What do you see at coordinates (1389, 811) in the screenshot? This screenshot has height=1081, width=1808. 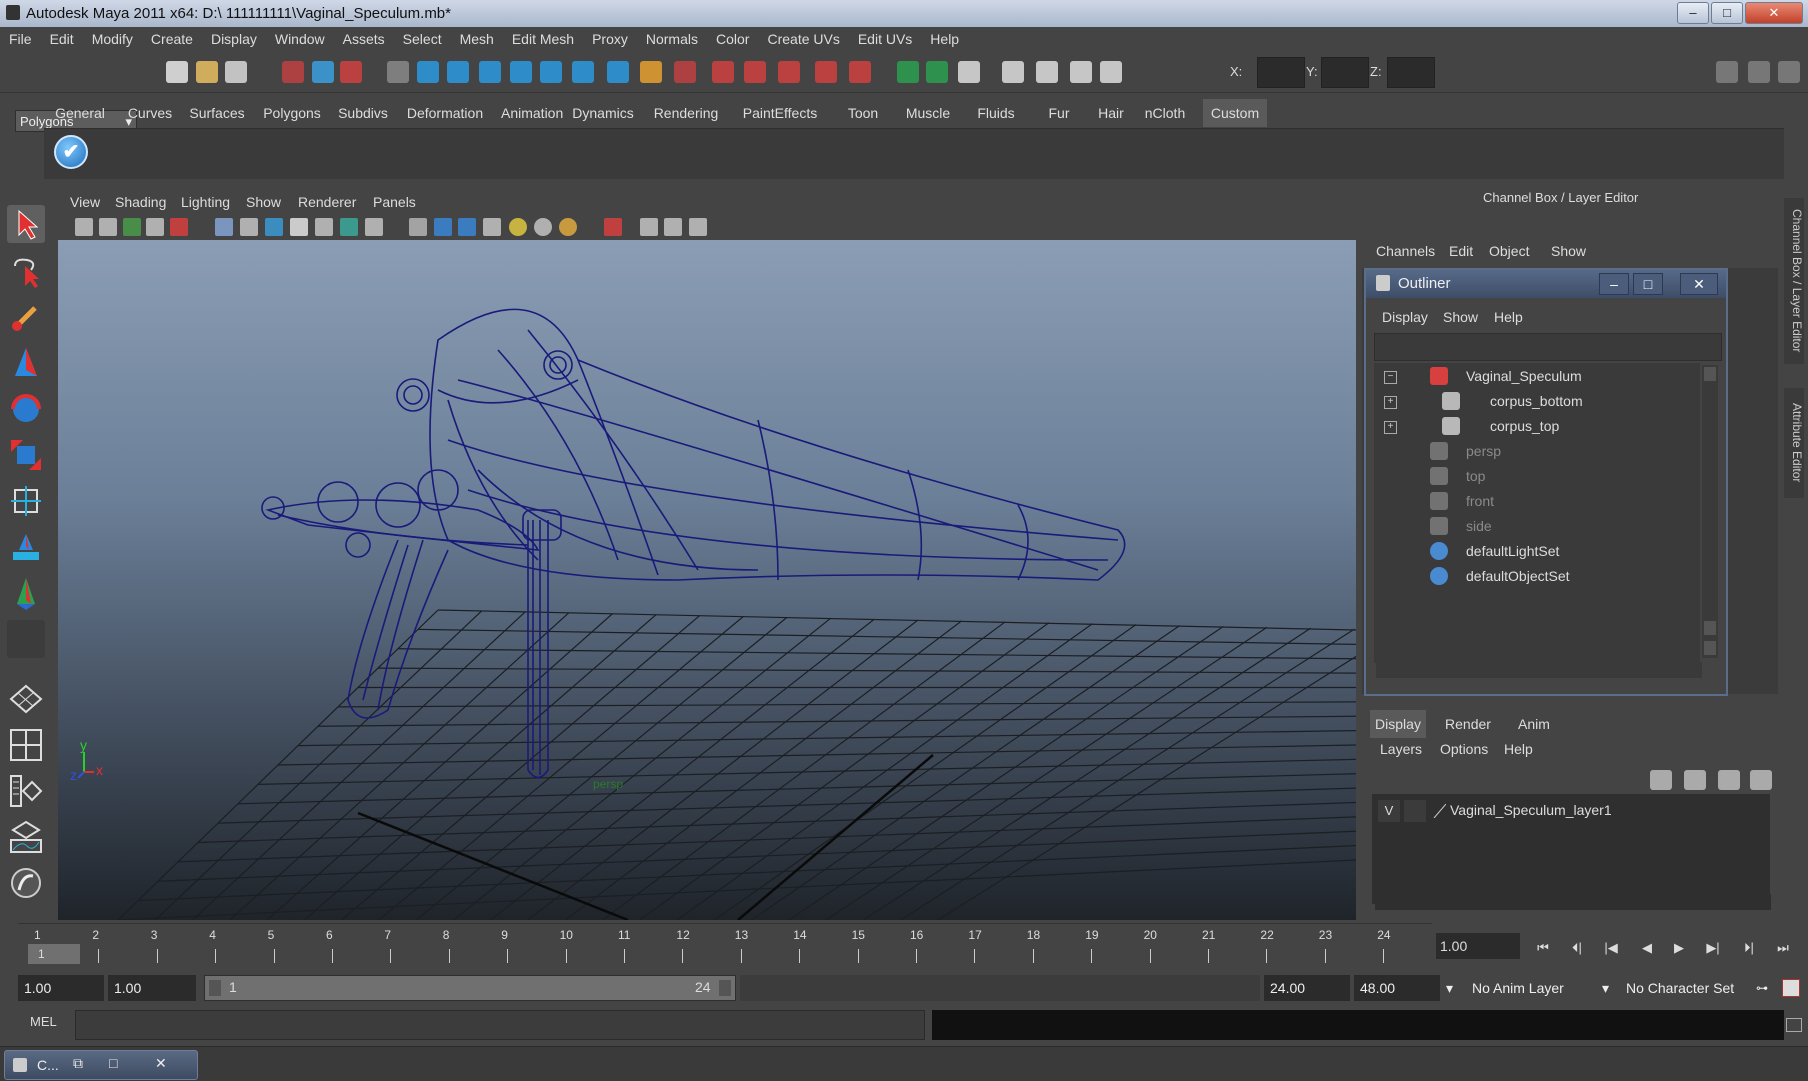 I see `layer-visibility-toggle: V` at bounding box center [1389, 811].